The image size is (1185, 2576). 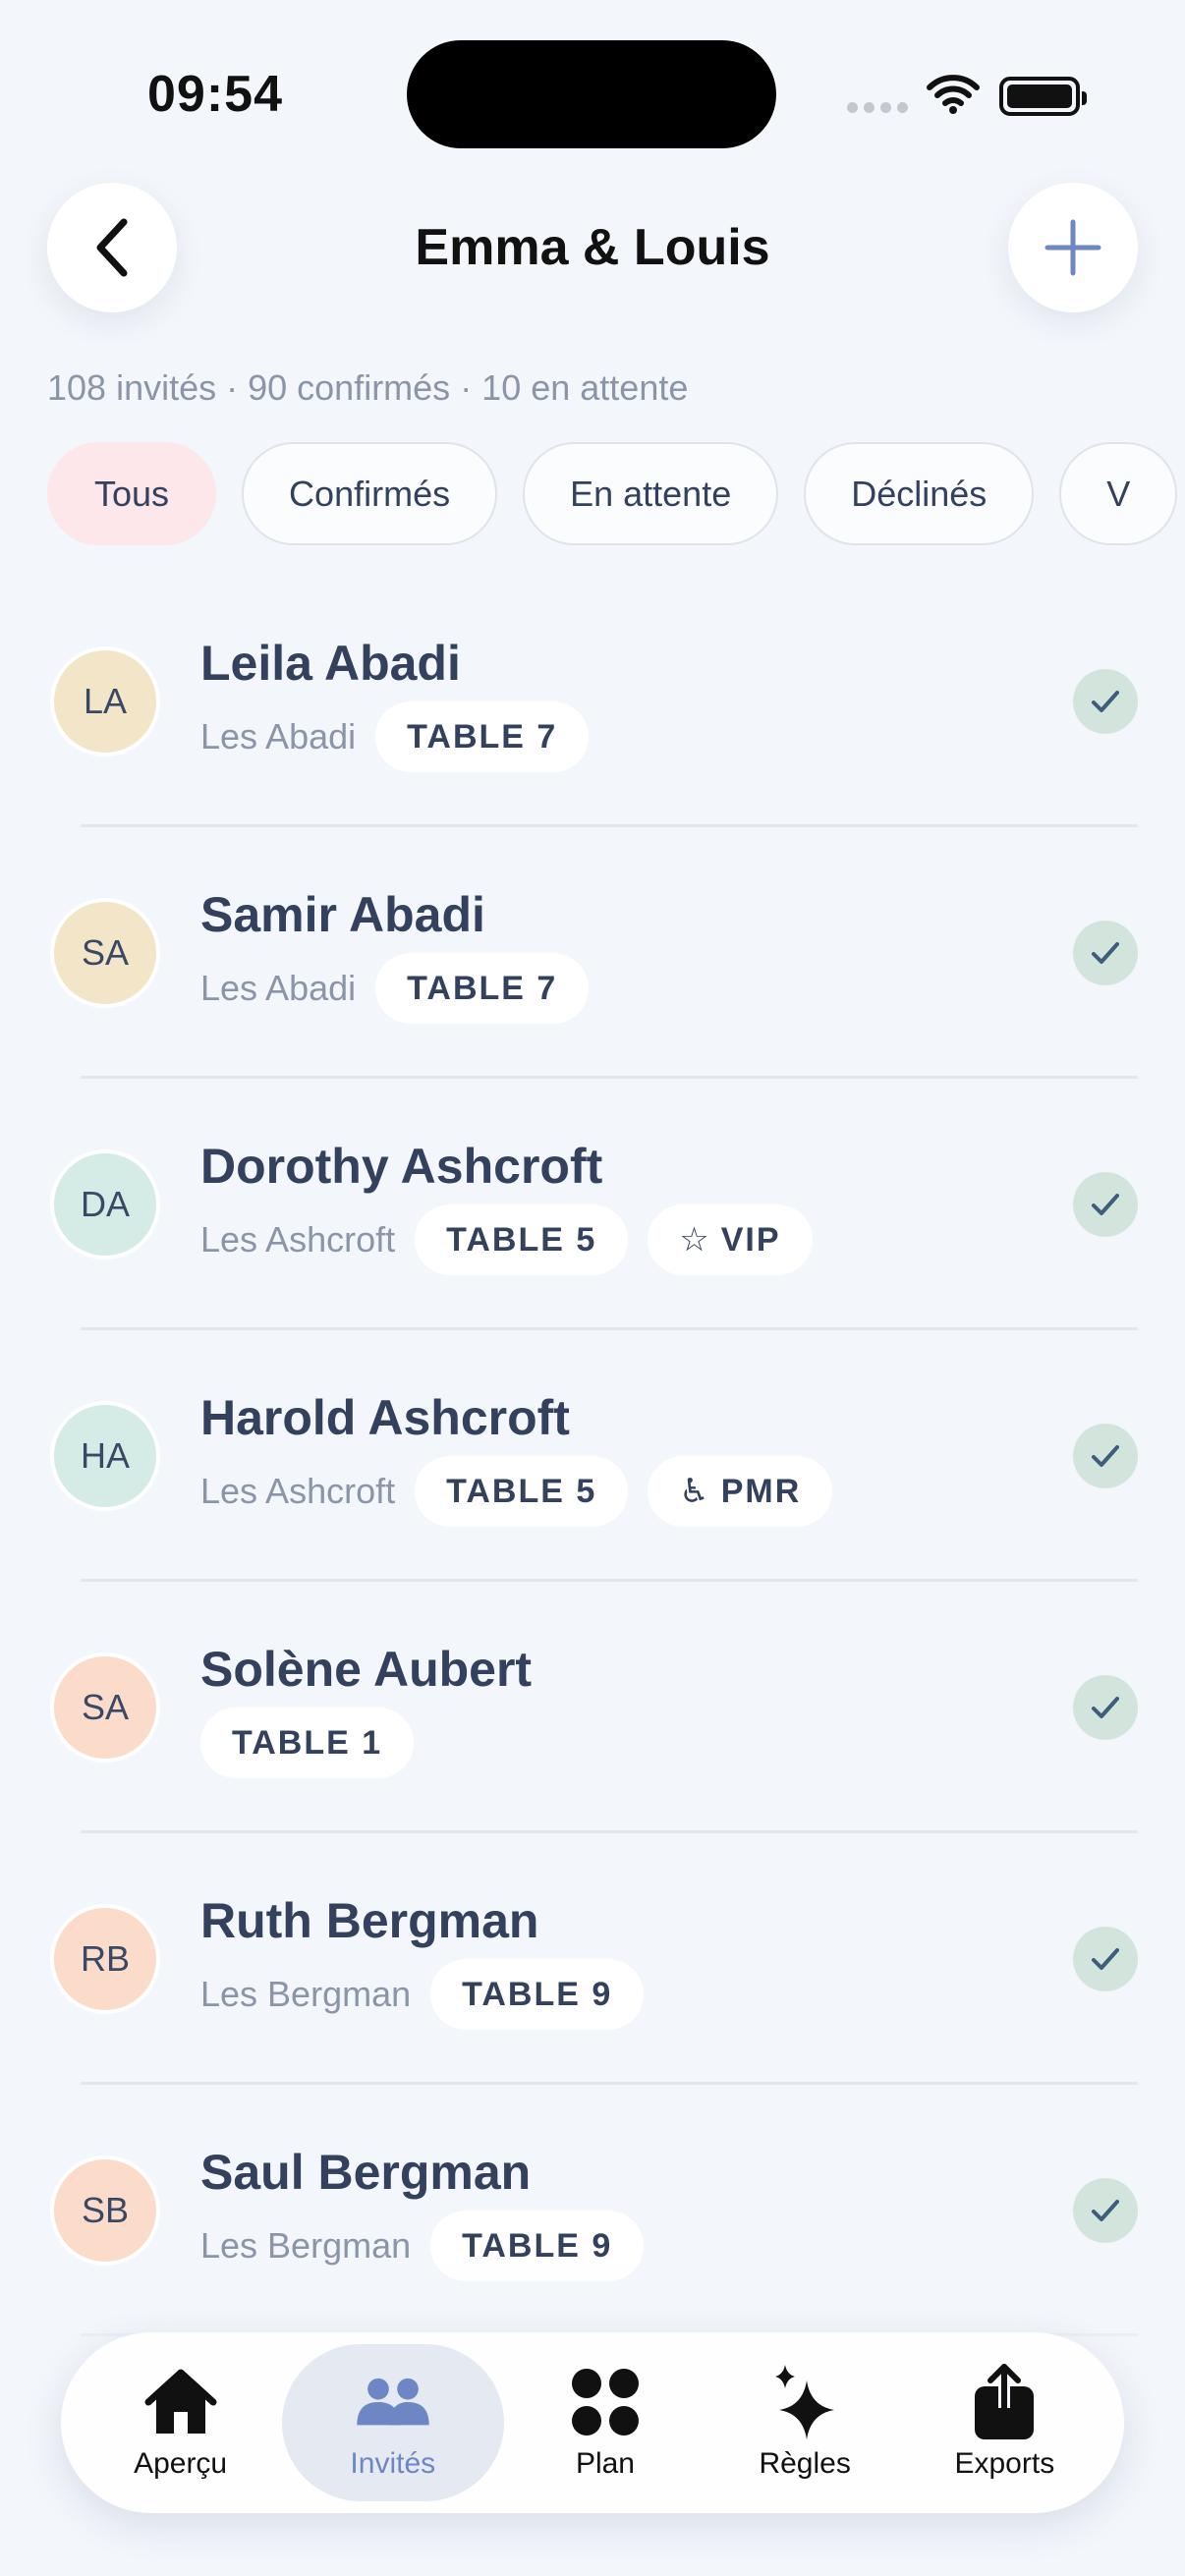 What do you see at coordinates (105, 2211) in the screenshot?
I see `avatar: SB` at bounding box center [105, 2211].